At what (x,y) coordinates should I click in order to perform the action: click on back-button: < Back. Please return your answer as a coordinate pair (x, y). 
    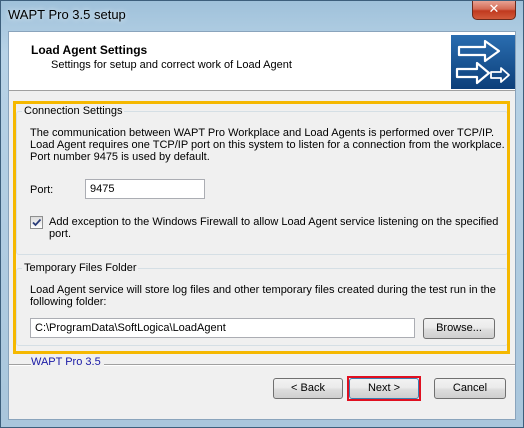
    Looking at the image, I should click on (308, 388).